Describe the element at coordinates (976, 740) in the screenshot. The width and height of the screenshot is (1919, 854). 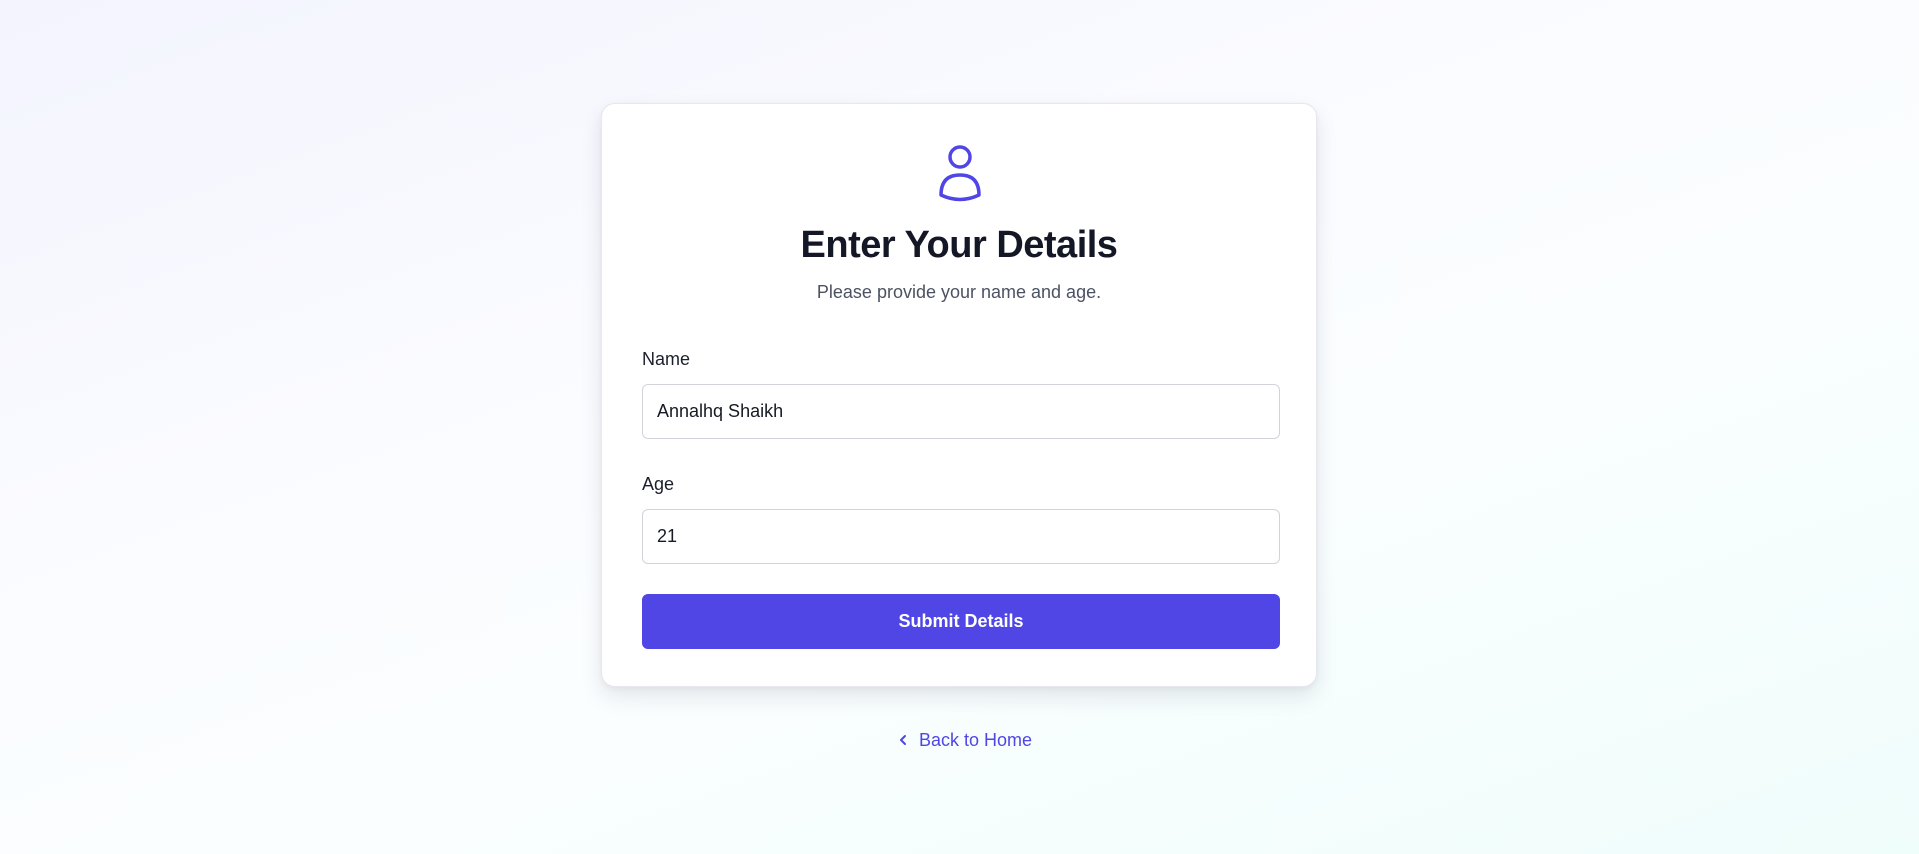
I see `back-to-home-label: Back to Home` at that location.